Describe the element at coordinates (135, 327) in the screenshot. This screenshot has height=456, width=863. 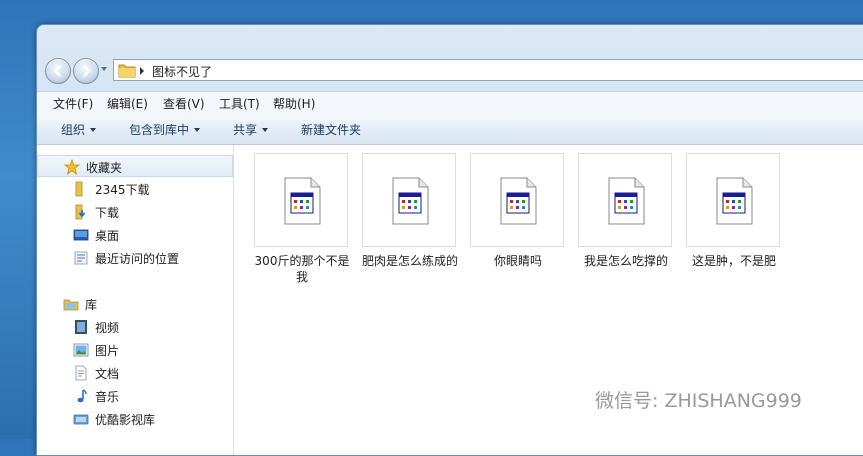
I see `sidebar-item-videos: 视频` at that location.